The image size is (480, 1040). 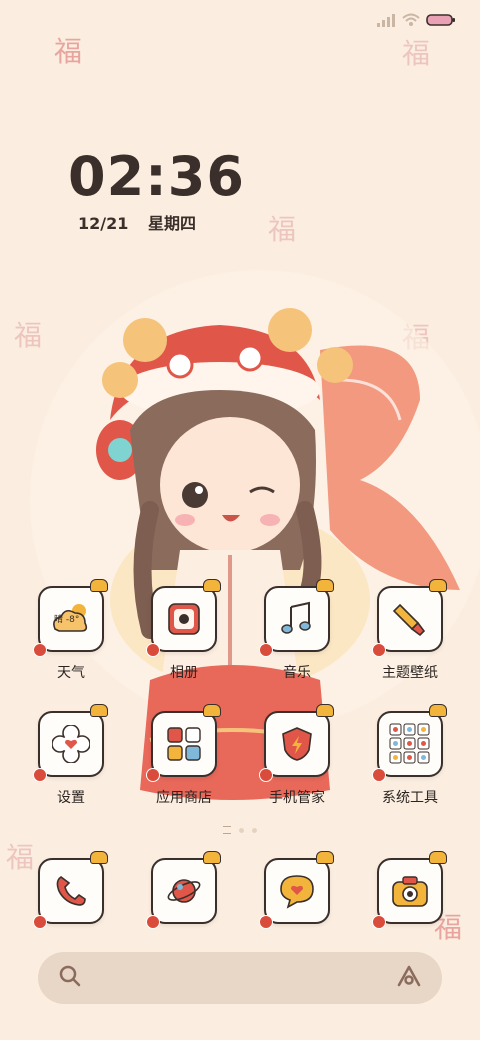 I want to click on battery-icon, so click(x=441, y=20).